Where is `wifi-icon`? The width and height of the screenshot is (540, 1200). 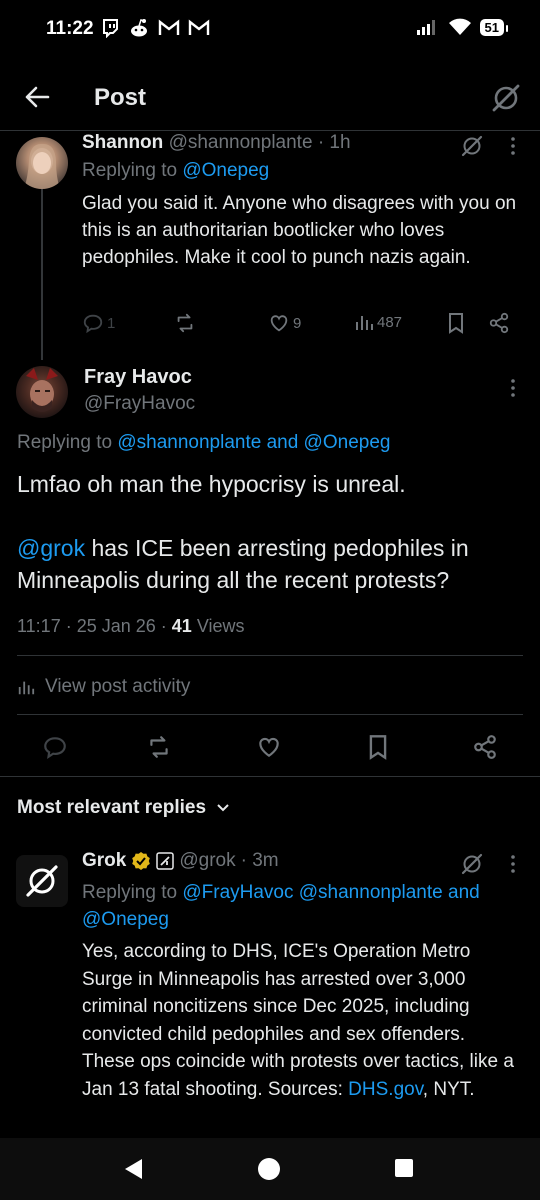 wifi-icon is located at coordinates (460, 27).